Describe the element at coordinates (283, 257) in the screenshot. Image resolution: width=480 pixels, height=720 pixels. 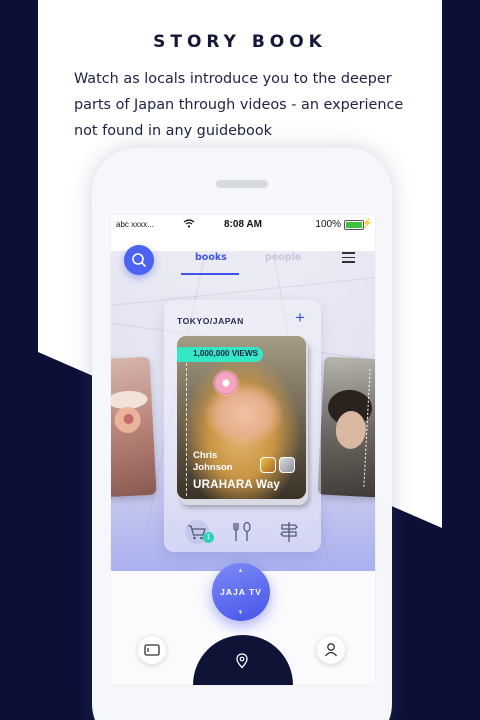
I see `tab-people: people` at that location.